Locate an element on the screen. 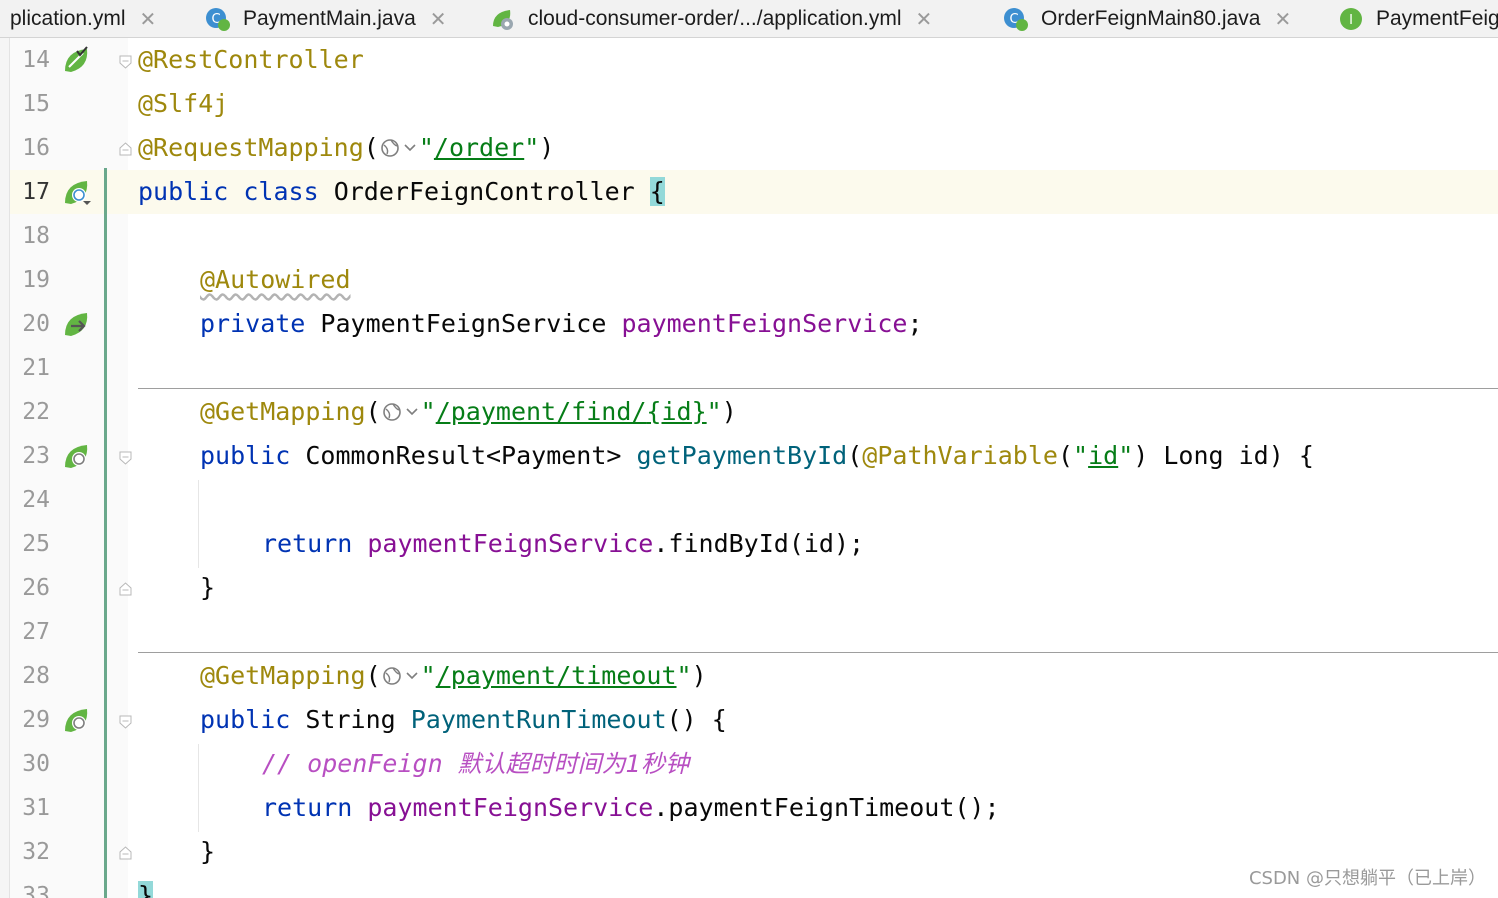 This screenshot has height=898, width=1498. code-line: 14 @RestController is located at coordinates (749, 60).